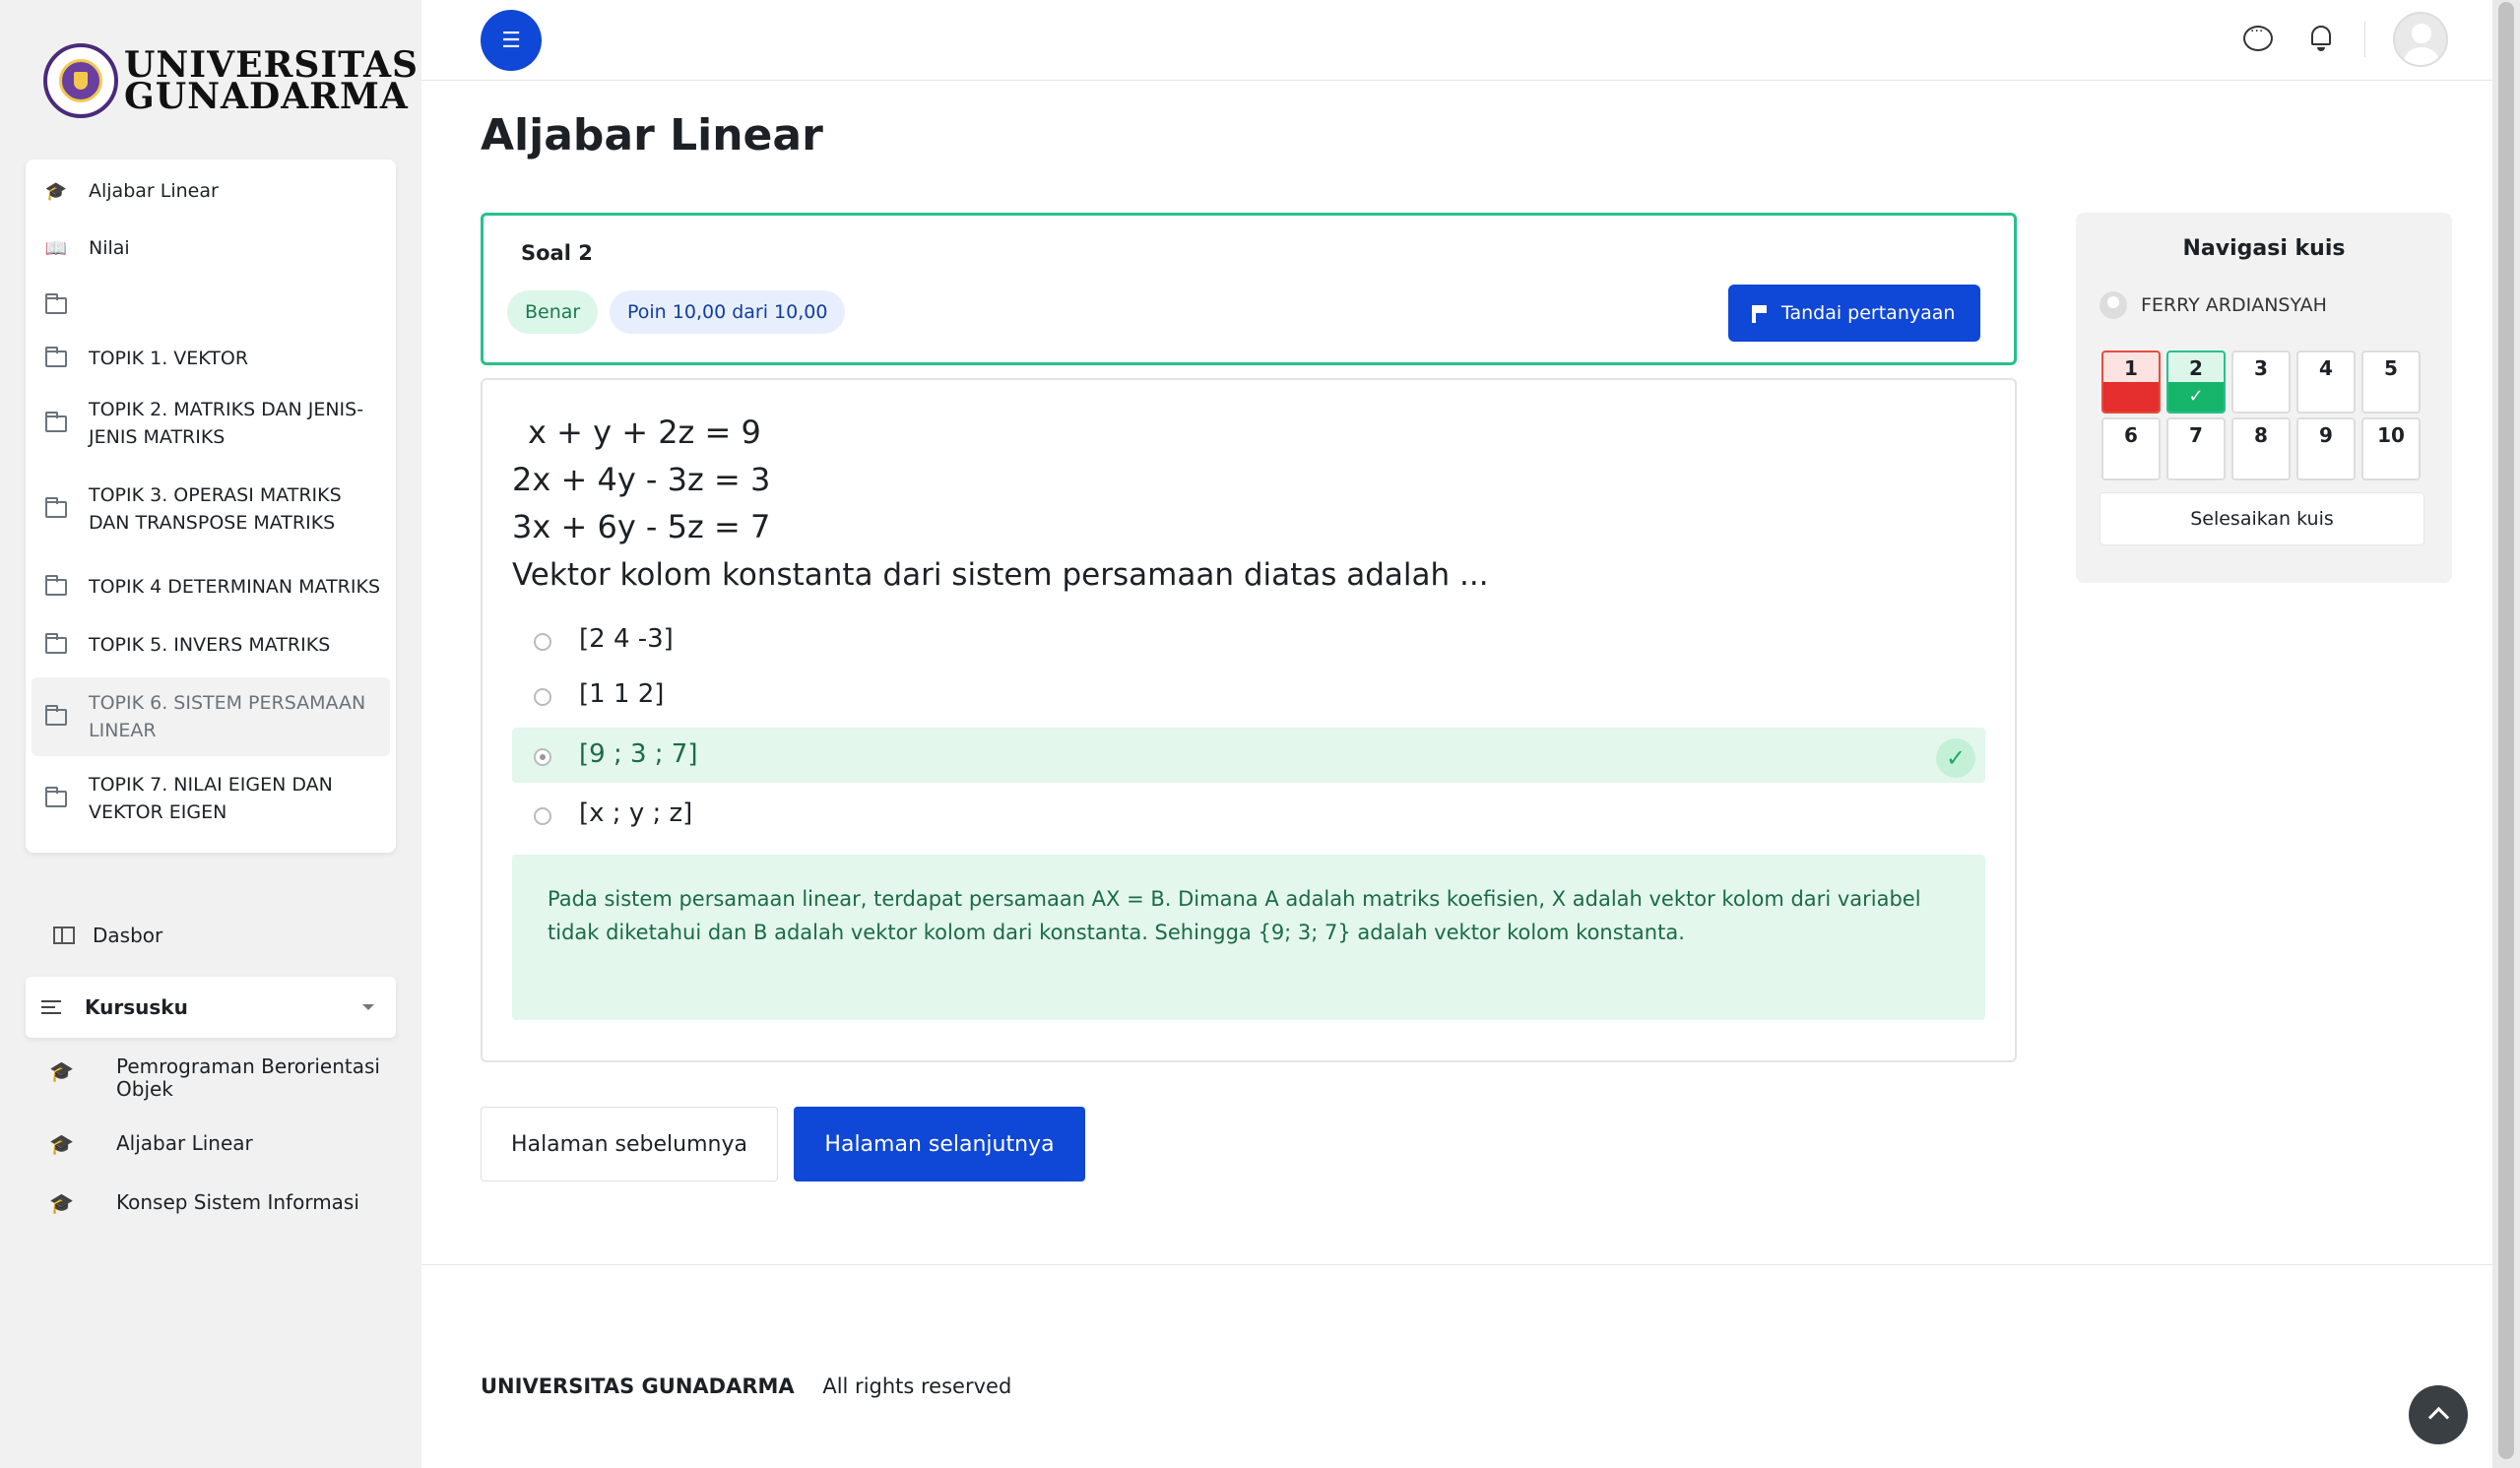 The height and width of the screenshot is (1468, 2520). I want to click on sidebar-item-label: TOPIK 5. INVERS MATRIKS, so click(210, 645).